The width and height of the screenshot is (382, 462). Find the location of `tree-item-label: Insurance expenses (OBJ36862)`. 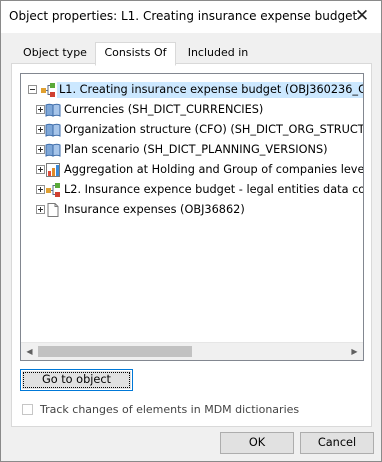

tree-item-label: Insurance expenses (OBJ36862) is located at coordinates (154, 209).